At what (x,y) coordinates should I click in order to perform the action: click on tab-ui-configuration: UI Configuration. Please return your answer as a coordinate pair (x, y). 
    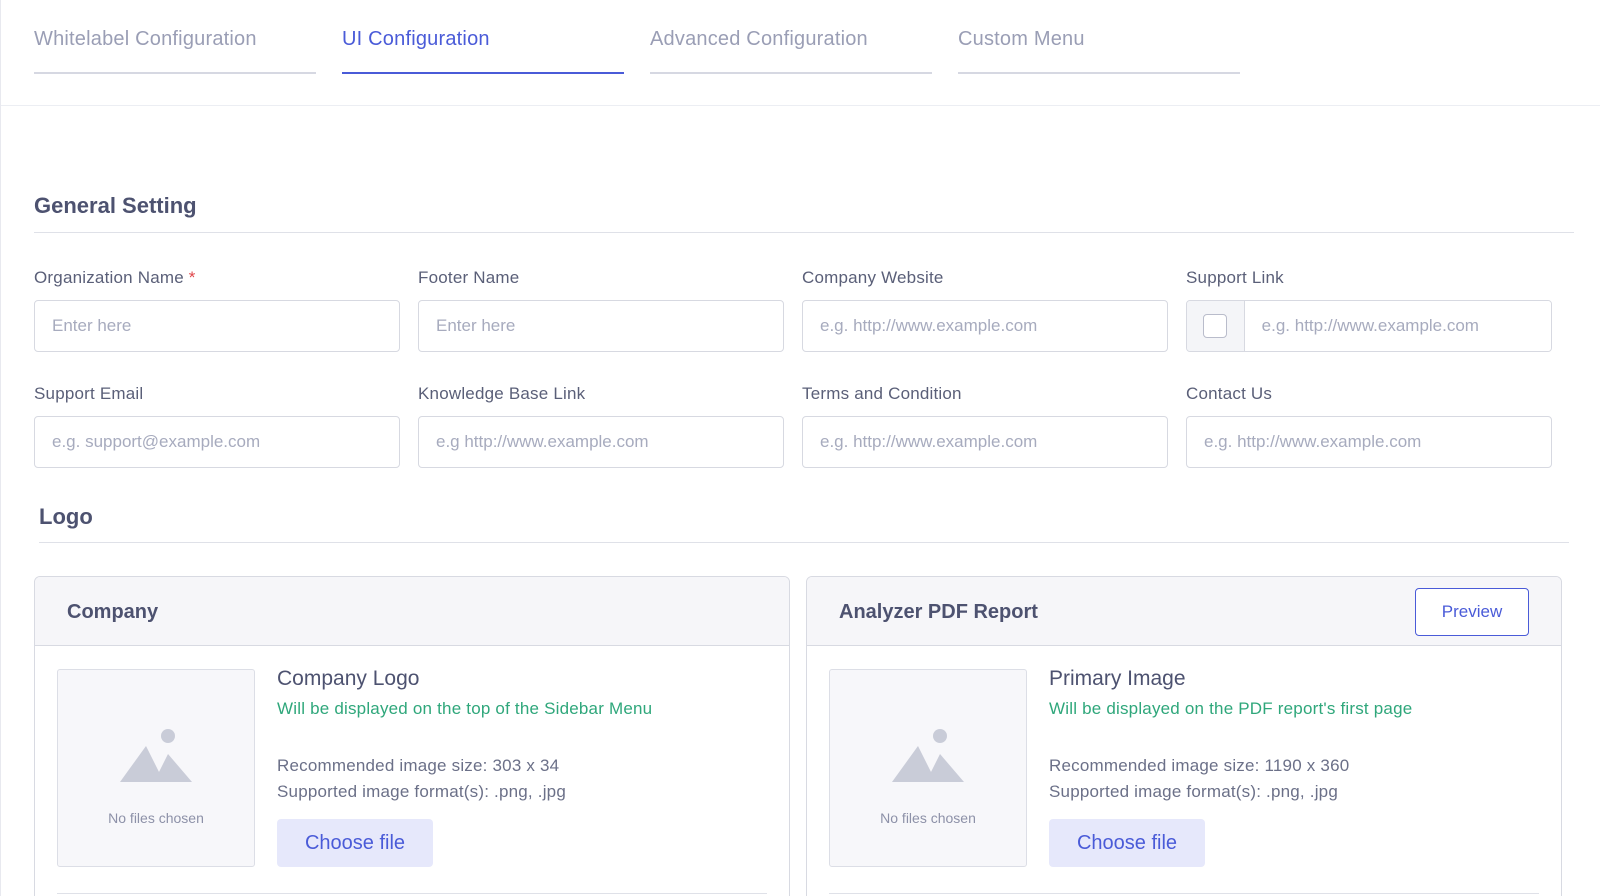
    Looking at the image, I should click on (483, 51).